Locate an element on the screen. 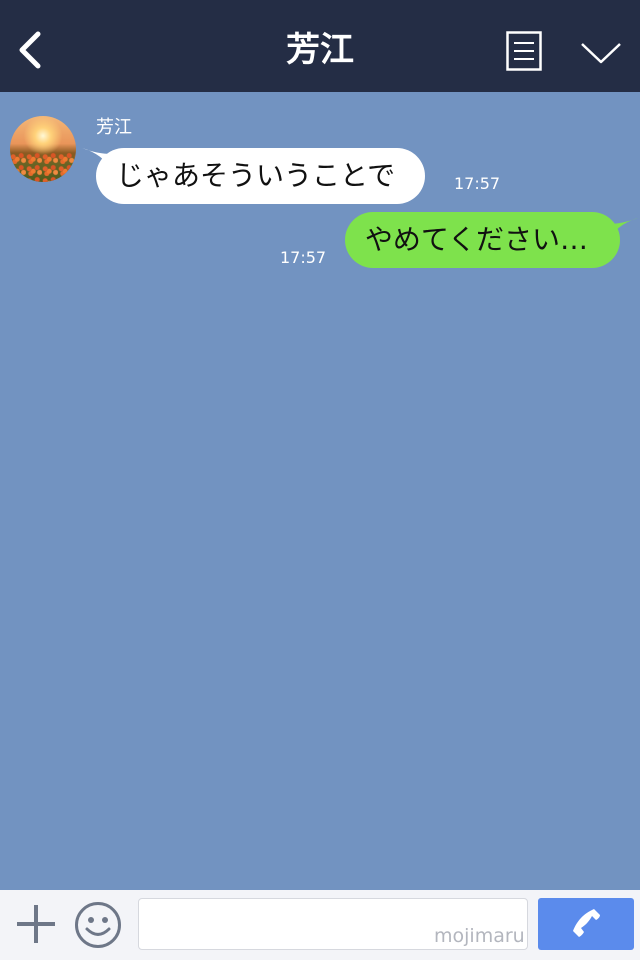  plus-icon is located at coordinates (36, 924).